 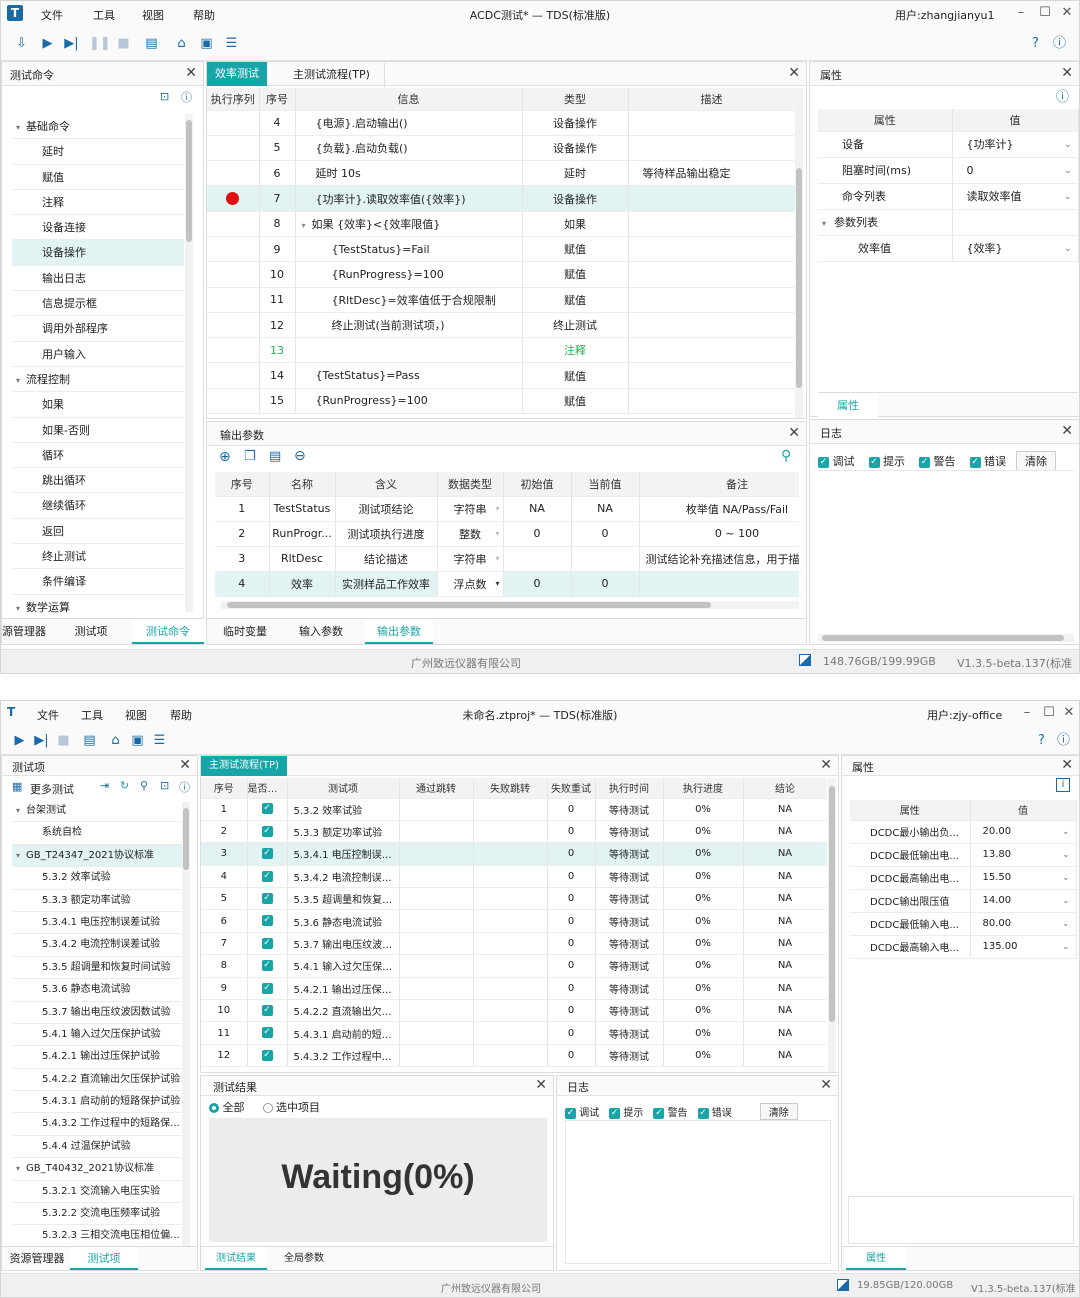 What do you see at coordinates (514, 1056) in the screenshot?
I see `table-row: 12 ✓ 5.4.3.2 工作过程中的... 0 等待测试 0% NA` at bounding box center [514, 1056].